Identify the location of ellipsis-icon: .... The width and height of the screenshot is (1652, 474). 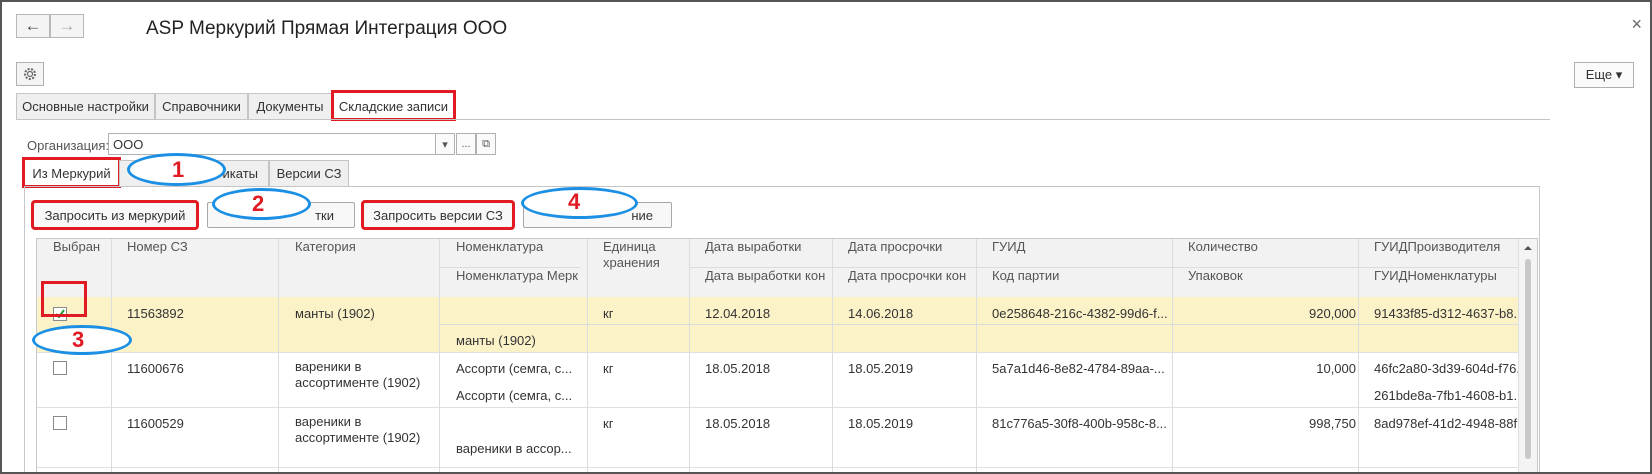
(466, 144).